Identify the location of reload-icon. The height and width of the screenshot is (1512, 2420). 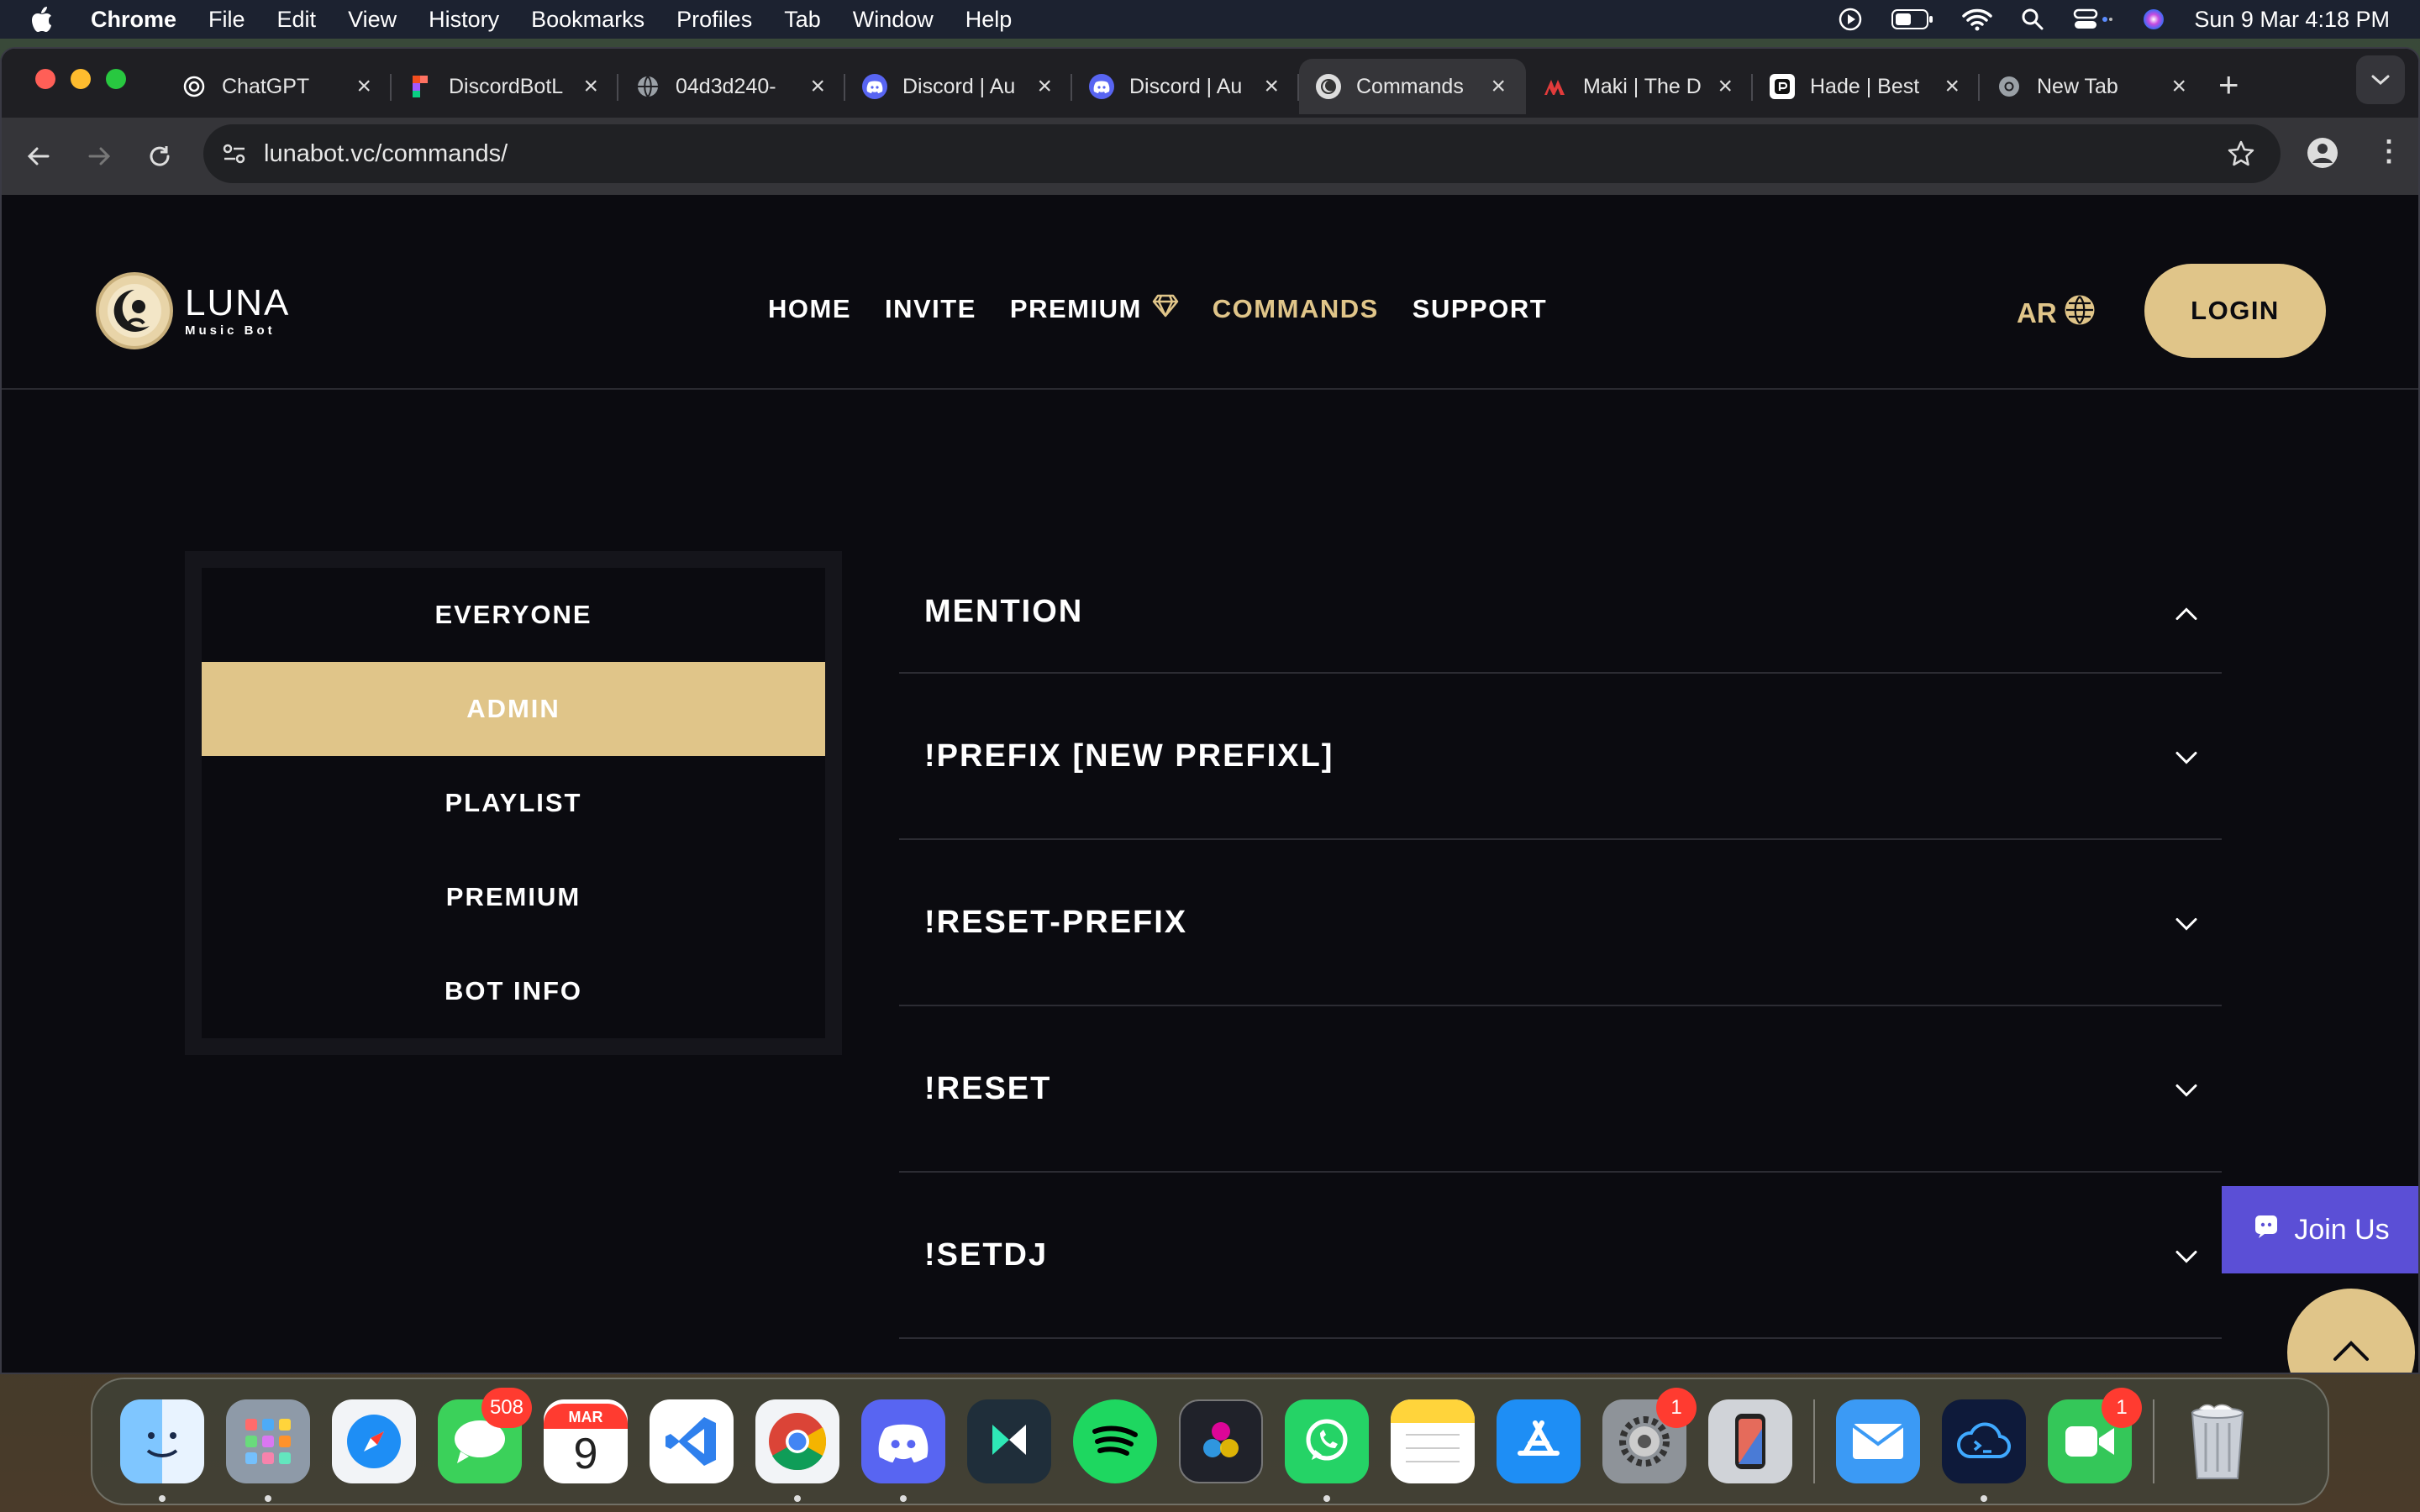
(160, 156).